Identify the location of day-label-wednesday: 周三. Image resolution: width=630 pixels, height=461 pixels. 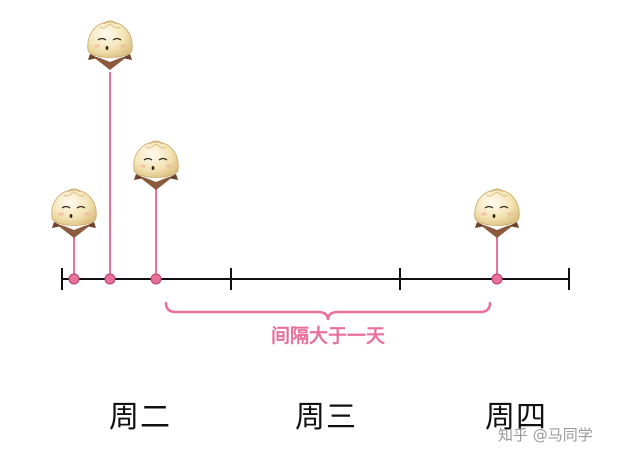
(326, 417).